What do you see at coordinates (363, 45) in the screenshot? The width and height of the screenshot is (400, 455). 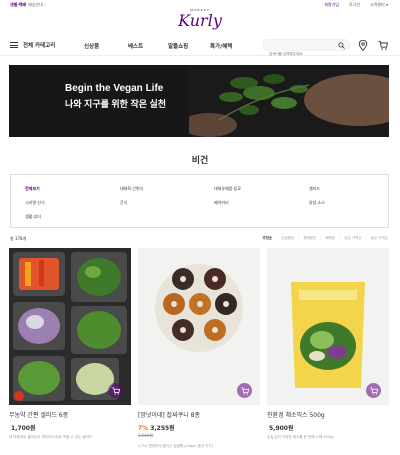 I see `location-pin-icon` at bounding box center [363, 45].